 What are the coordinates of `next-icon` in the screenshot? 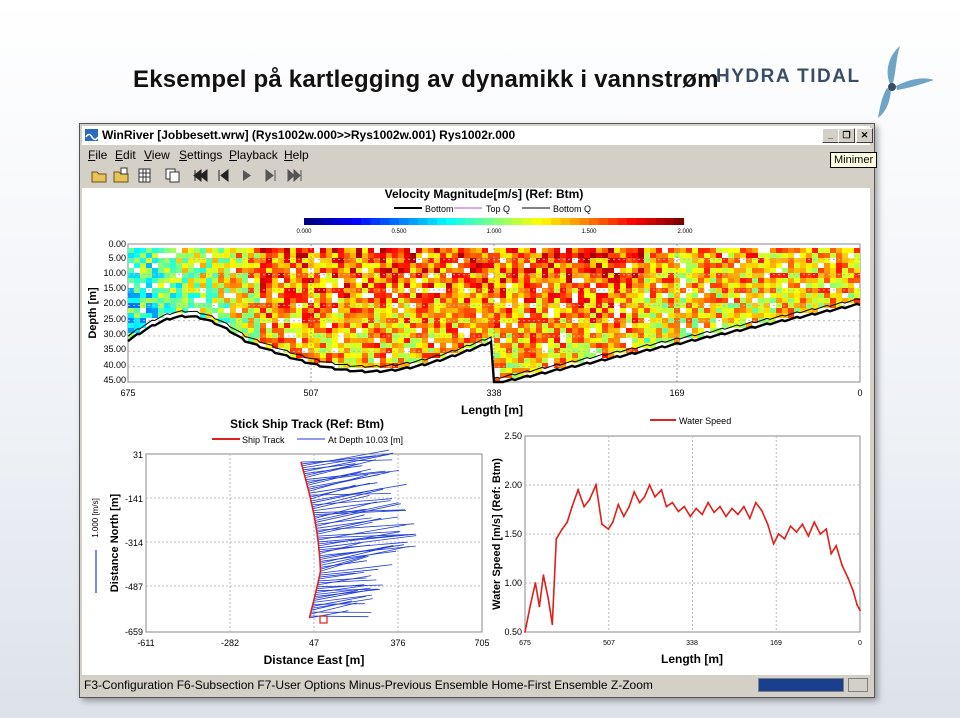 It's located at (247, 175).